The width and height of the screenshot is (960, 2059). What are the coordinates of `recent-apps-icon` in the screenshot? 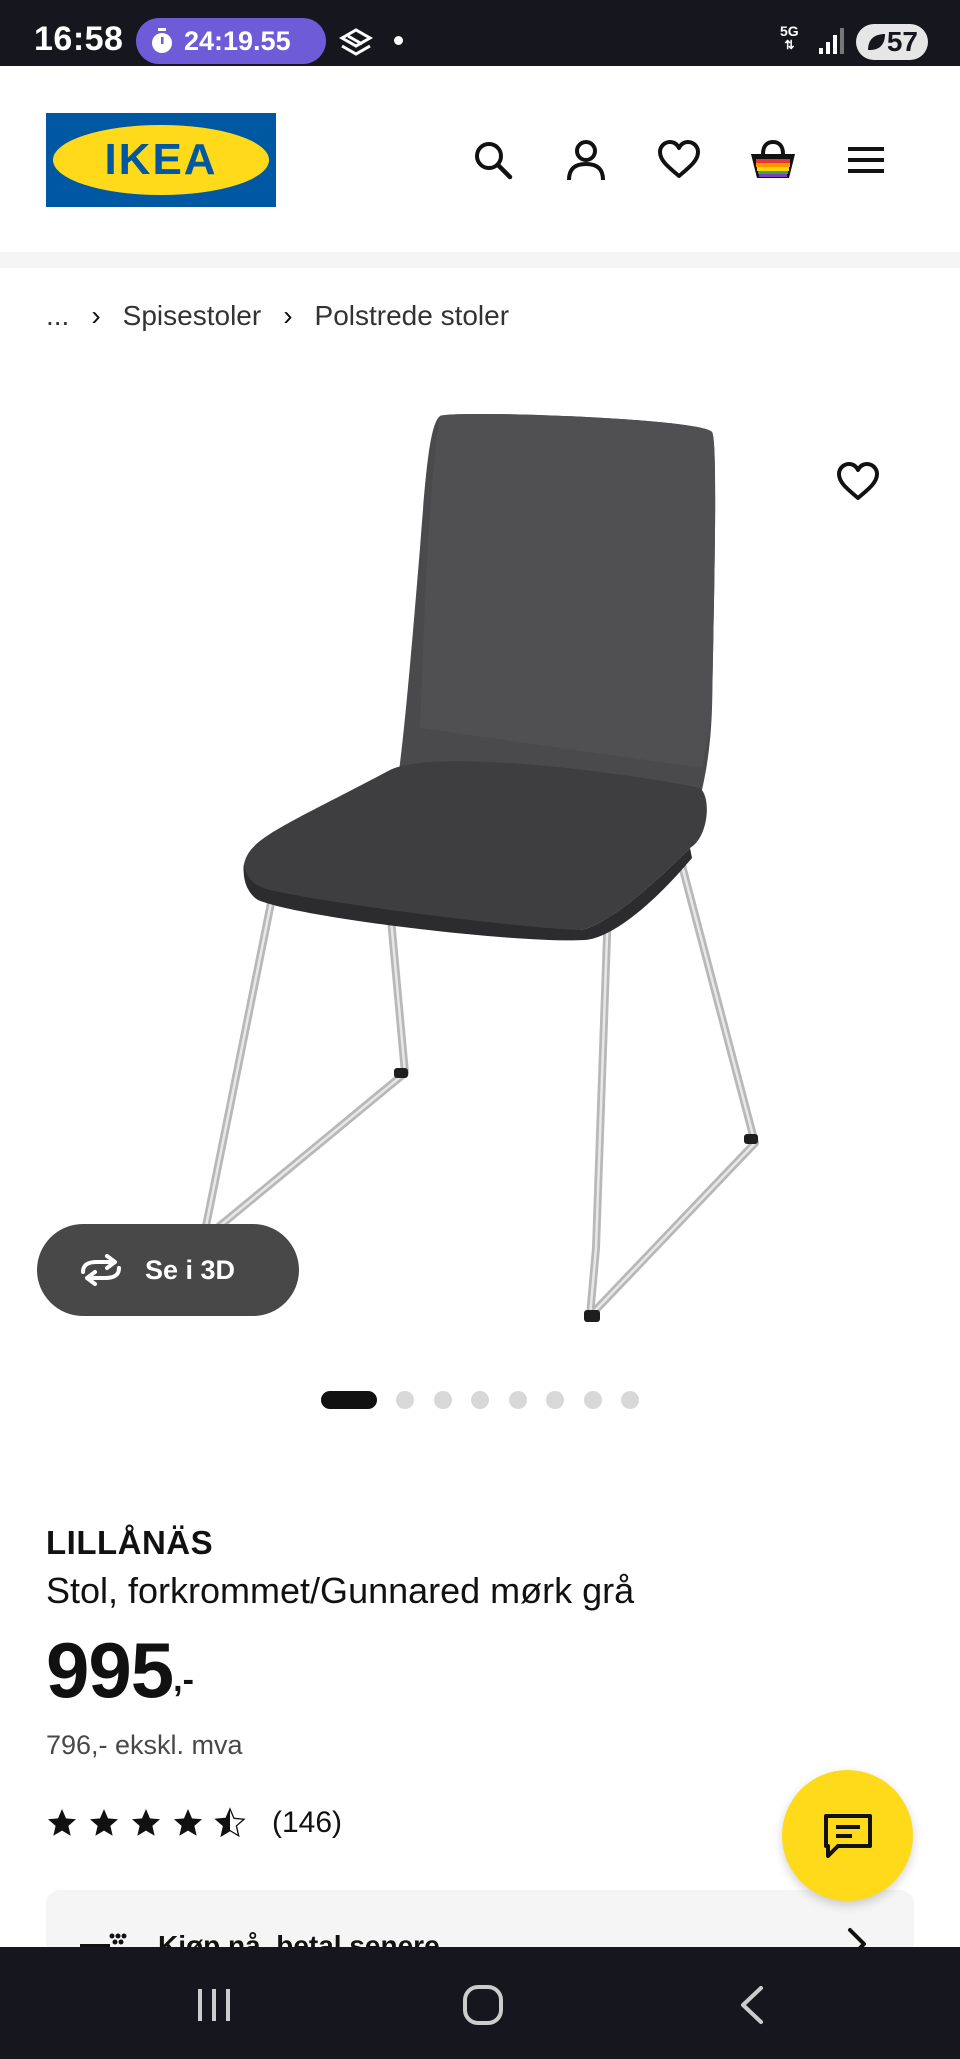 It's located at (214, 2005).